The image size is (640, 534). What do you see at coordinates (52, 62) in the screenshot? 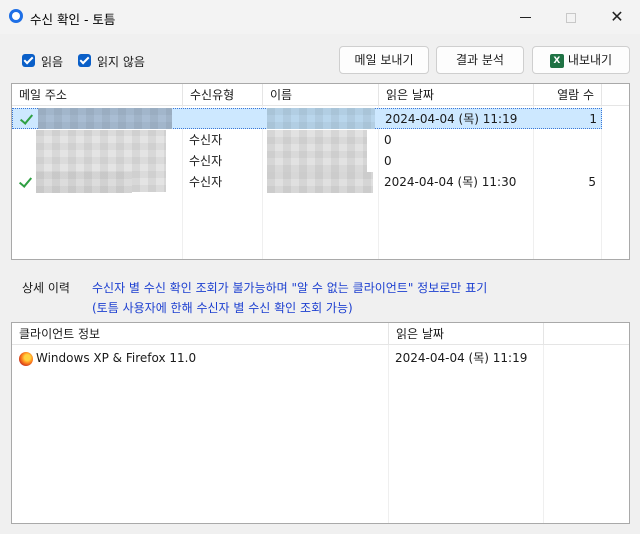
I see `read-checkbox-label: 읽음` at bounding box center [52, 62].